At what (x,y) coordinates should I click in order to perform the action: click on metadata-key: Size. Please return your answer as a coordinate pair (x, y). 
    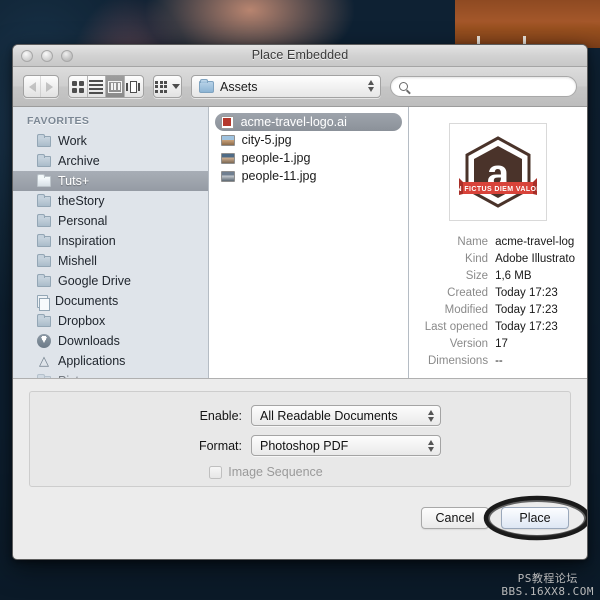
    Looking at the image, I should click on (477, 276).